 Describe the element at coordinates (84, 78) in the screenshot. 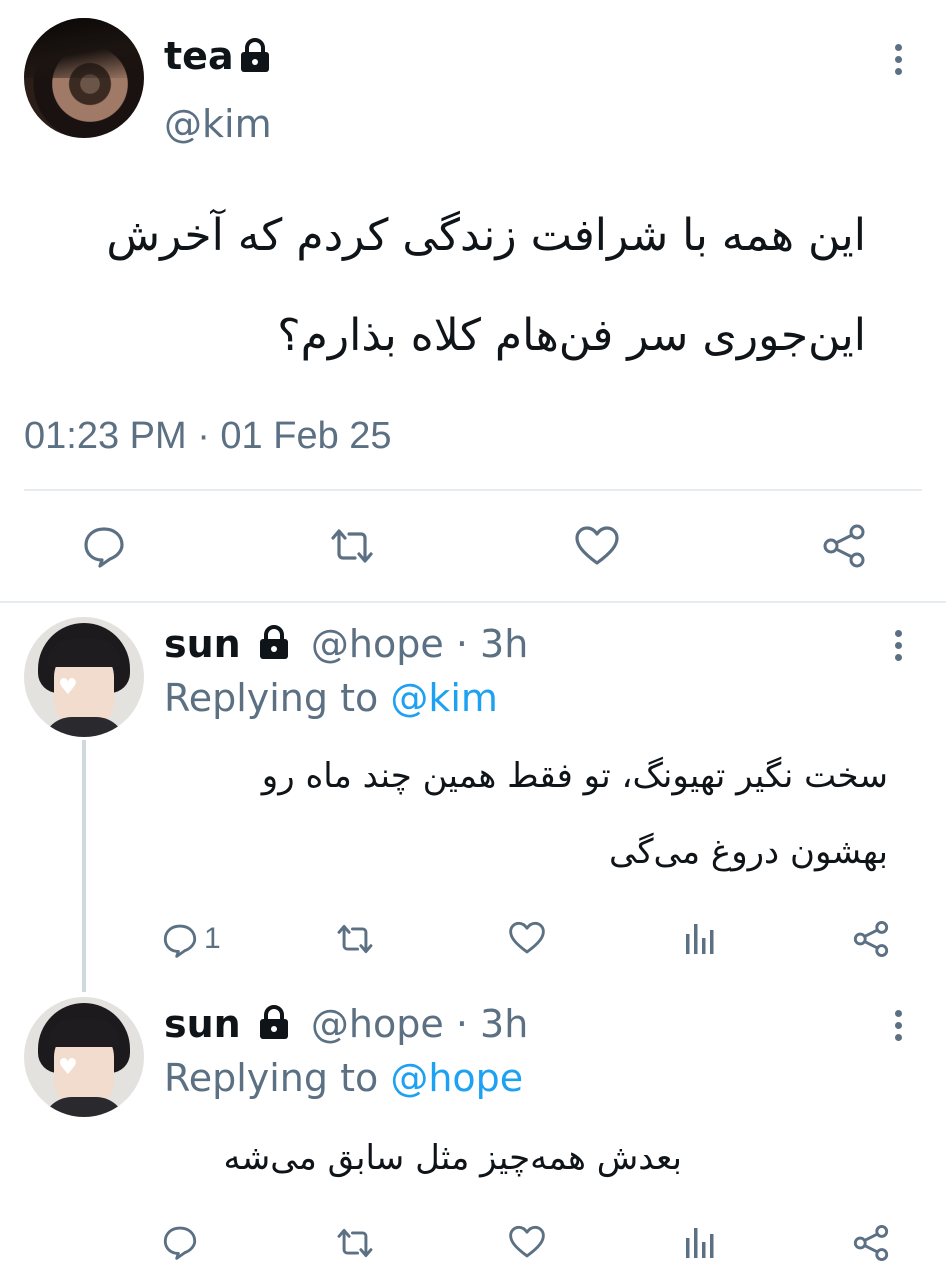

I see `avatar` at that location.